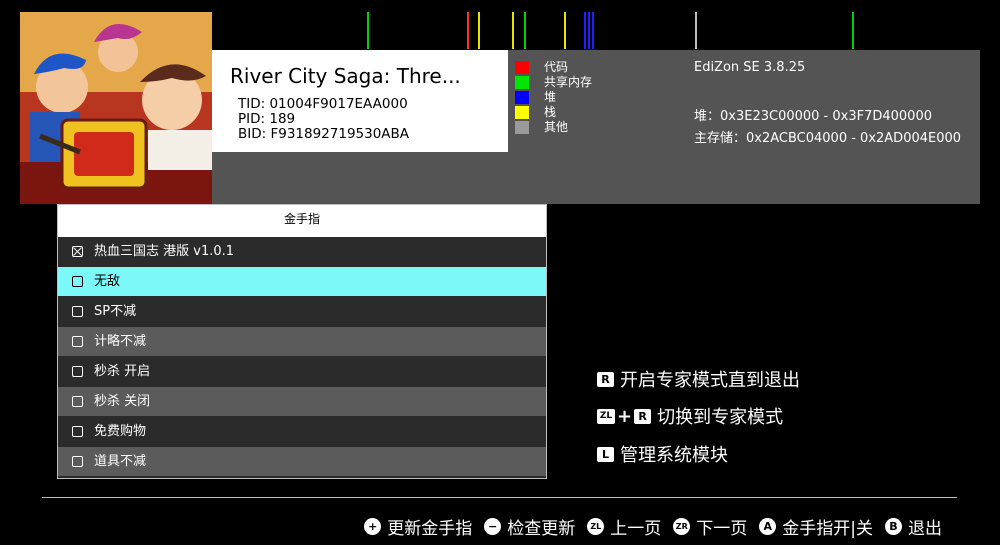  Describe the element at coordinates (720, 417) in the screenshot. I see `hint-label: 切换到专家模式` at that location.